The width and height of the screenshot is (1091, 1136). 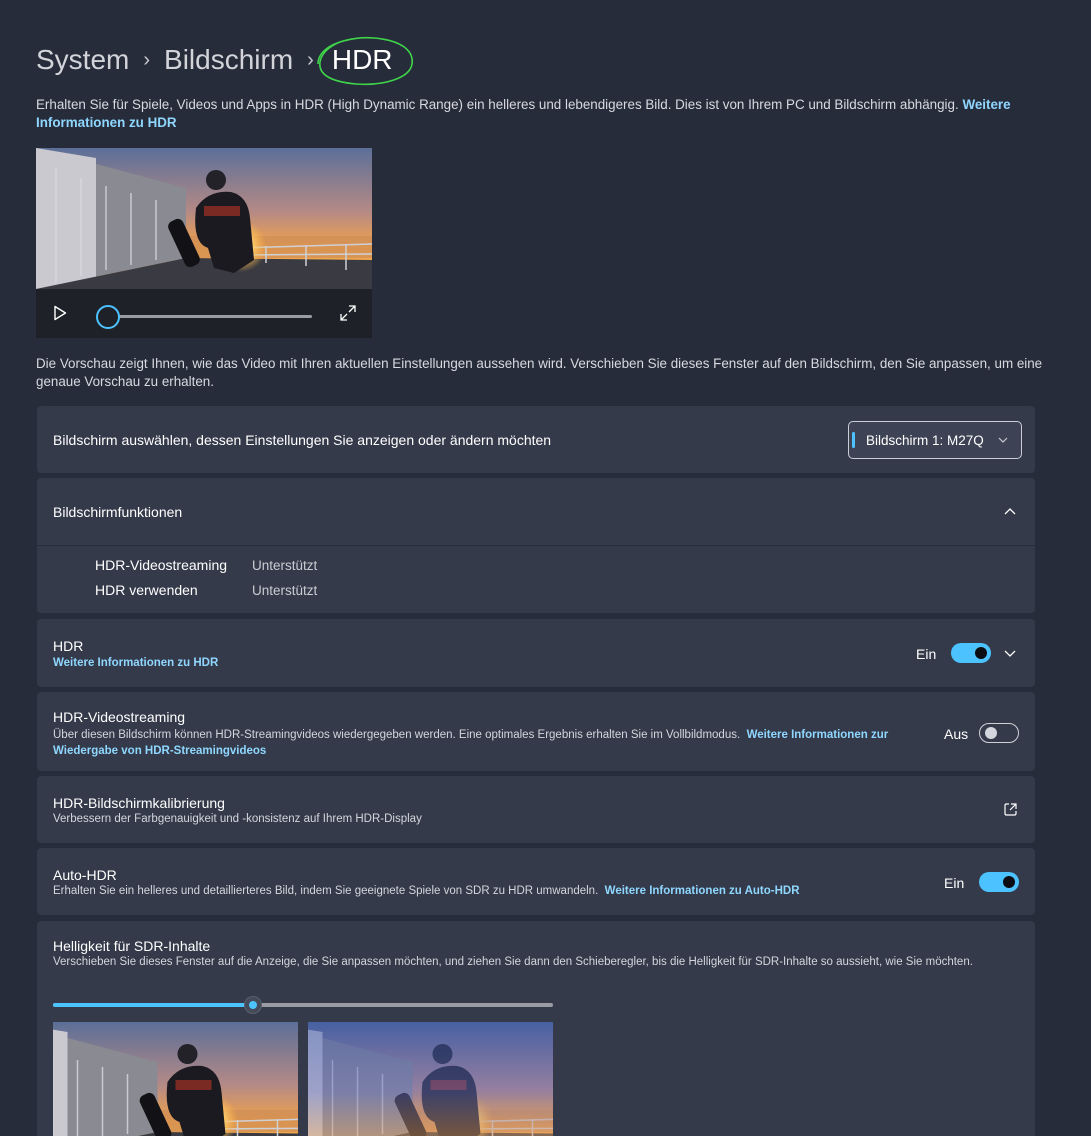 I want to click on hdr-toggle, so click(x=971, y=653).